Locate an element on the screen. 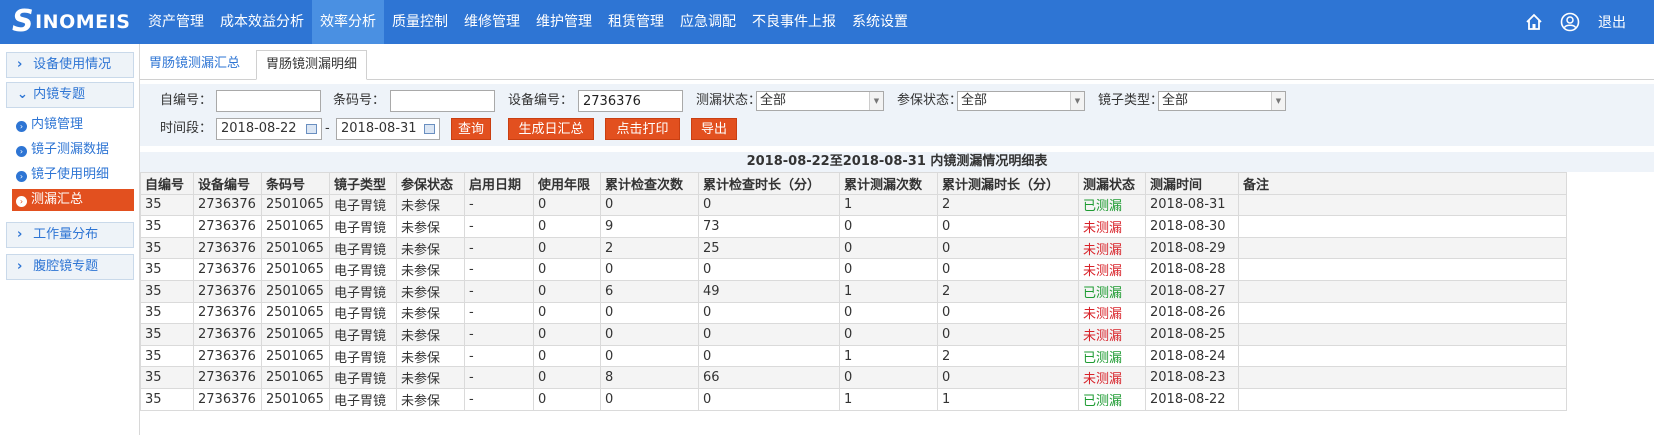 Image resolution: width=1654 pixels, height=435 pixels. self-no-label: 自编号： is located at coordinates (186, 100).